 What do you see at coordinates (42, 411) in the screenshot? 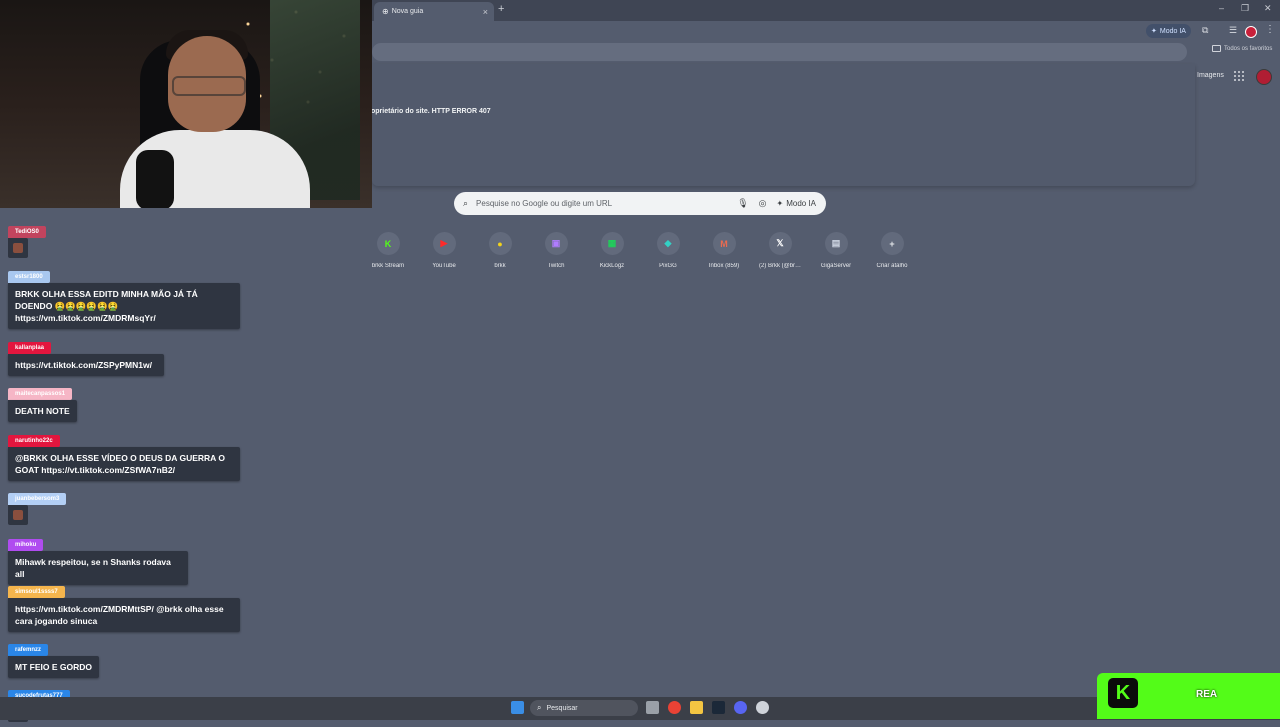
I see `chat-text: DEATH NOTE` at bounding box center [42, 411].